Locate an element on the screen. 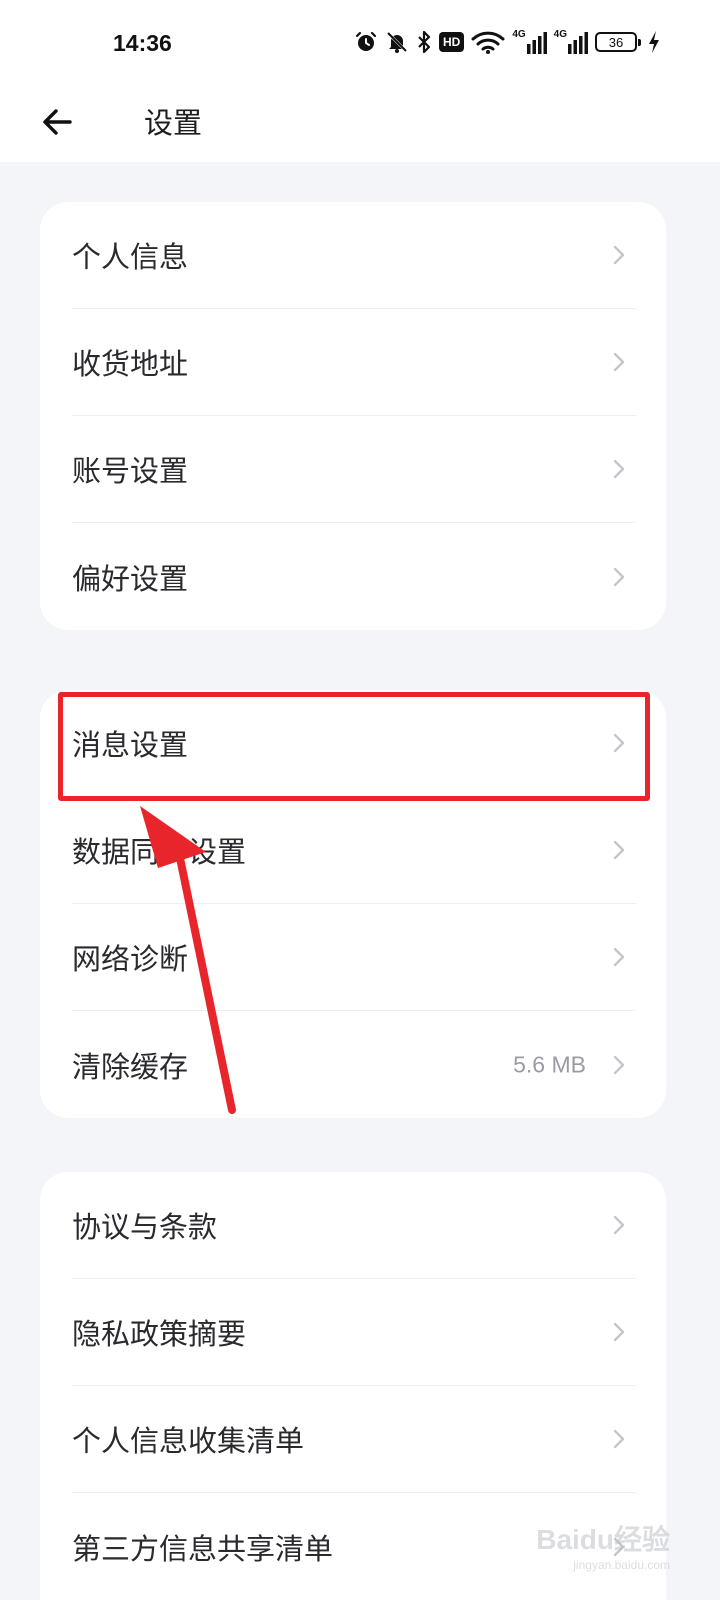  settings-item-third-party-sharing: 第三方信息共享清单 is located at coordinates (354, 1546).